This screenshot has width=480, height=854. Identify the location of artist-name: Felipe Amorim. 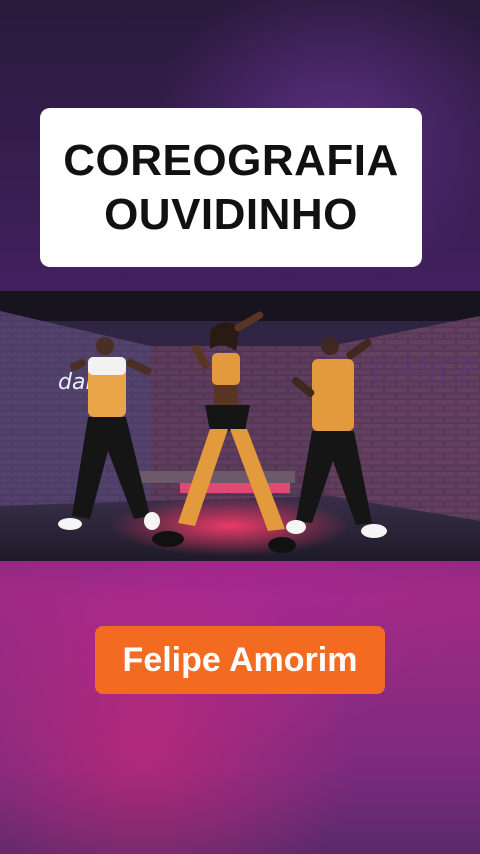
(240, 659).